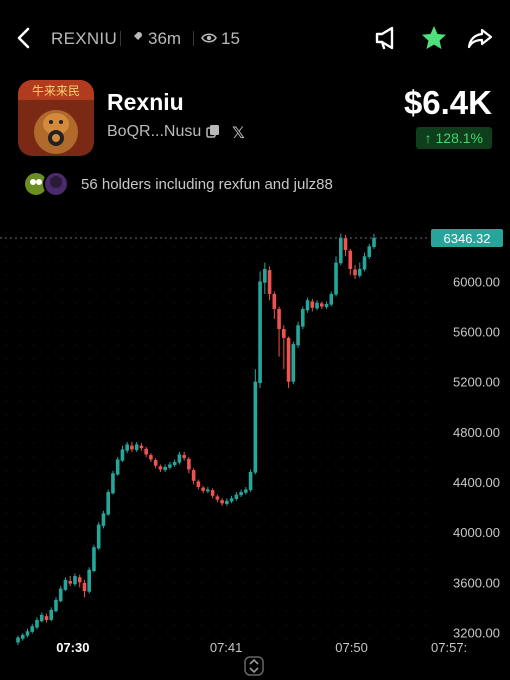  I want to click on scroll-icon, so click(254, 666).